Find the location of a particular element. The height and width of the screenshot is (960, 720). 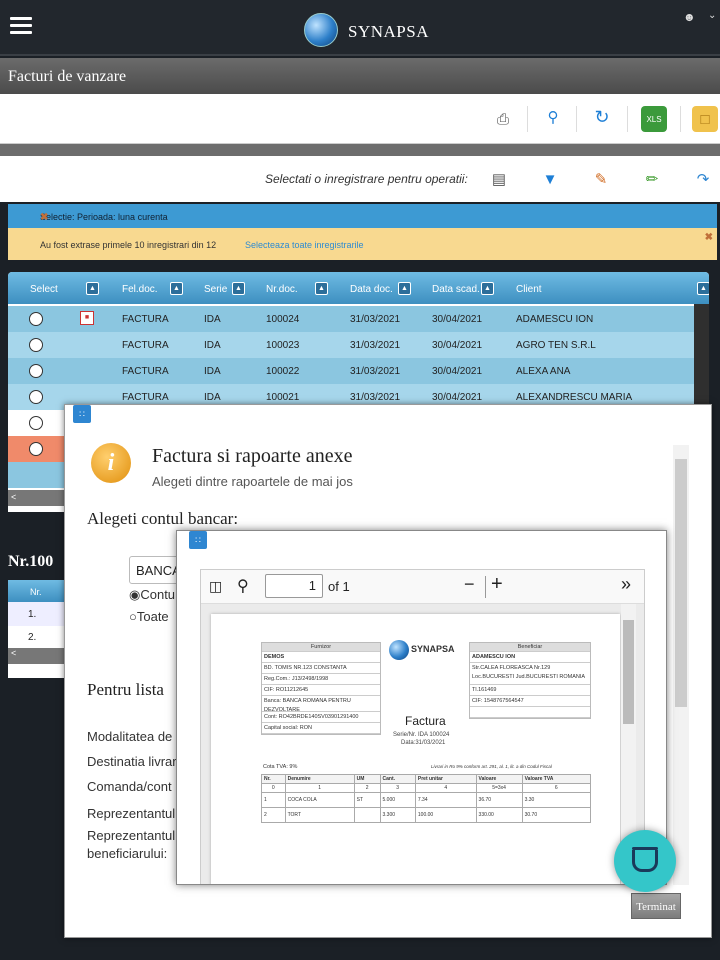

col-data: Data doc. is located at coordinates (371, 289).